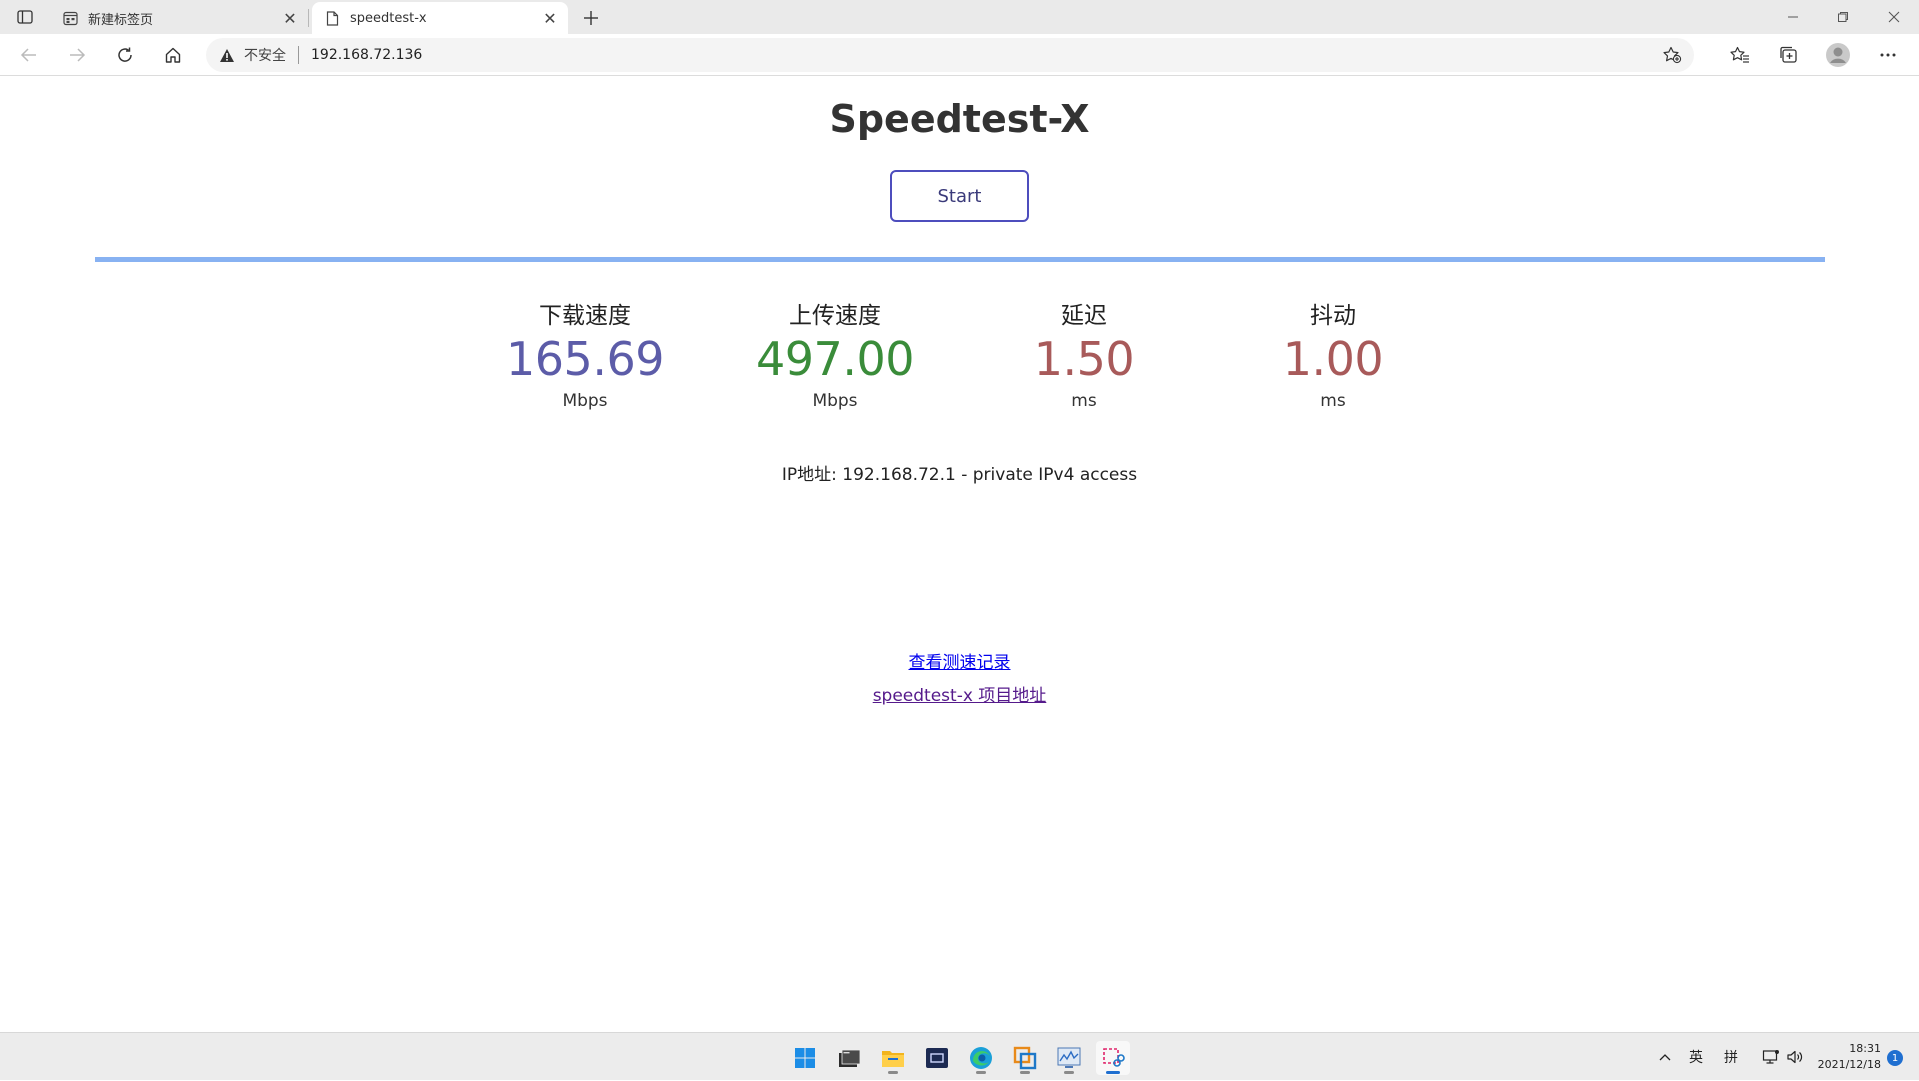 Image resolution: width=1919 pixels, height=1081 pixels. Describe the element at coordinates (1113, 1058) in the screenshot. I see `snipping-tool-icon` at that location.